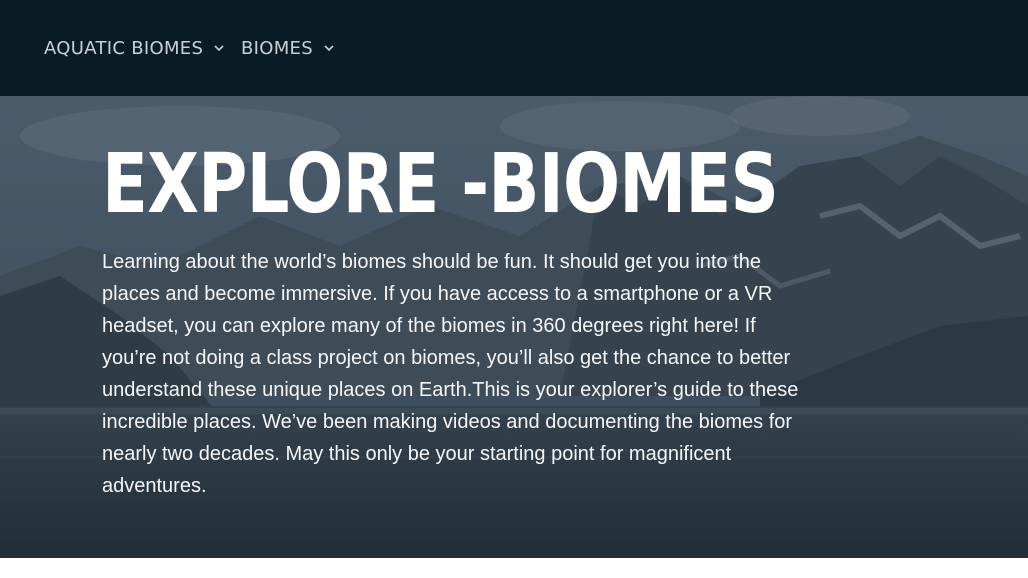 This screenshot has width=1028, height=578. What do you see at coordinates (124, 48) in the screenshot?
I see `nav-item-label: AQUATIC BIOMES` at bounding box center [124, 48].